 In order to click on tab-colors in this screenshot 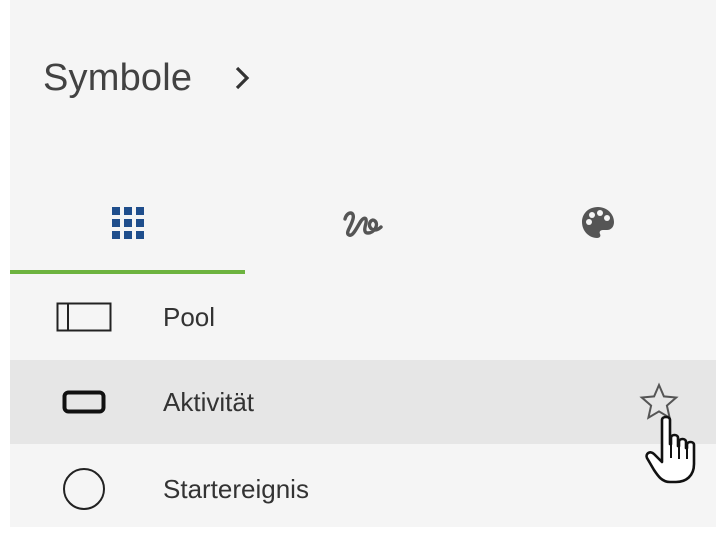, I will do `click(597, 225)`.